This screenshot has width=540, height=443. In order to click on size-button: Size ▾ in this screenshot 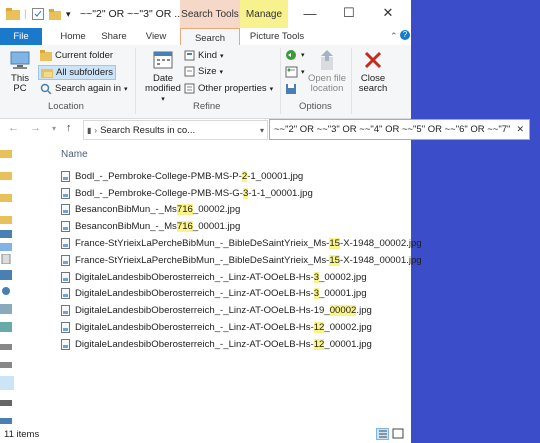, I will do `click(203, 71)`.